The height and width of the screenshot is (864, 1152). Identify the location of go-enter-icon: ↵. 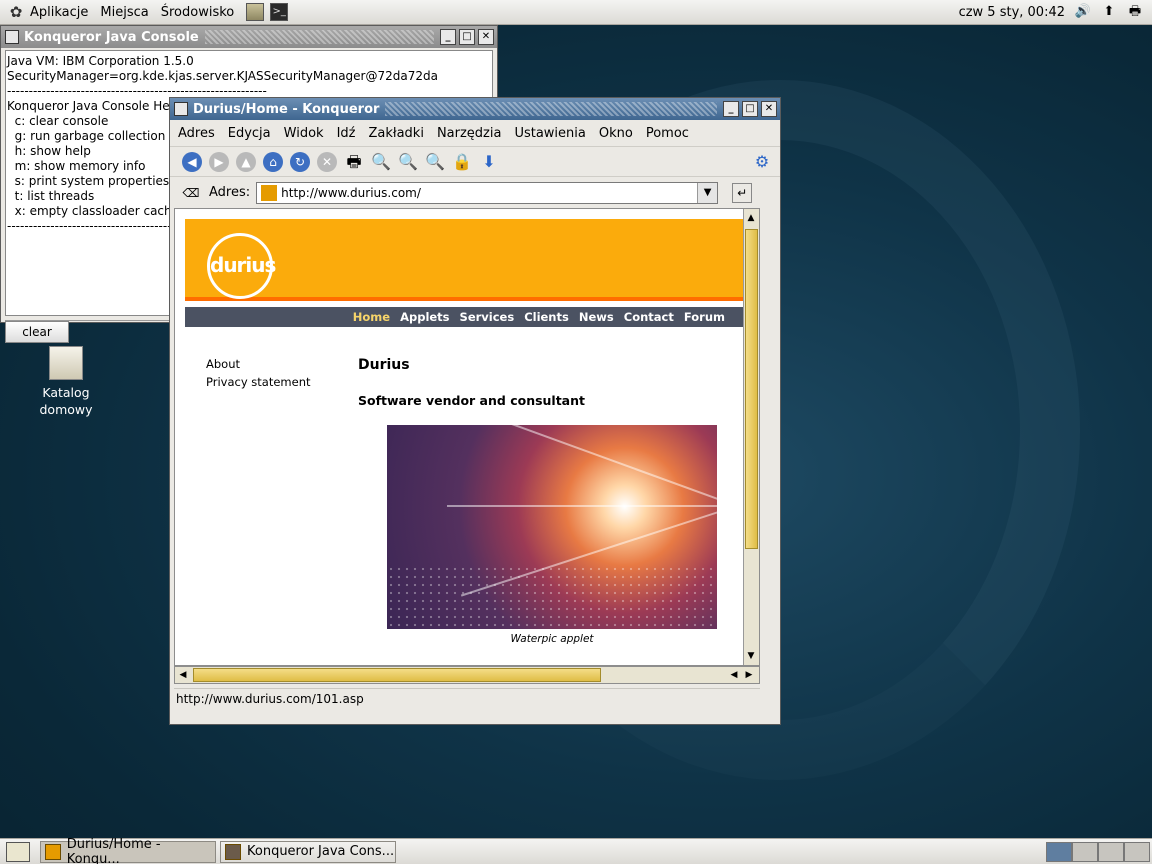
(742, 192).